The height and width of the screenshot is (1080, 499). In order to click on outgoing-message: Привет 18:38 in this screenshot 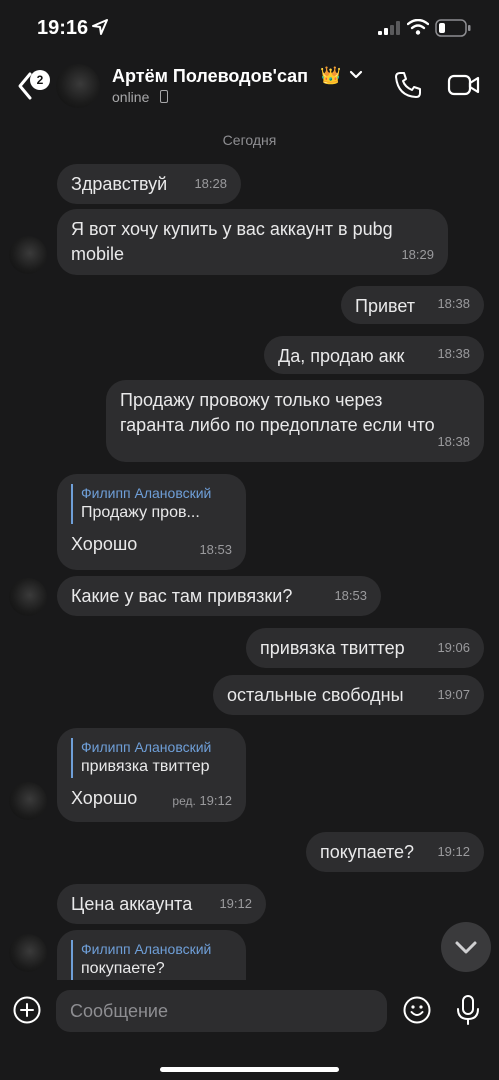, I will do `click(412, 305)`.